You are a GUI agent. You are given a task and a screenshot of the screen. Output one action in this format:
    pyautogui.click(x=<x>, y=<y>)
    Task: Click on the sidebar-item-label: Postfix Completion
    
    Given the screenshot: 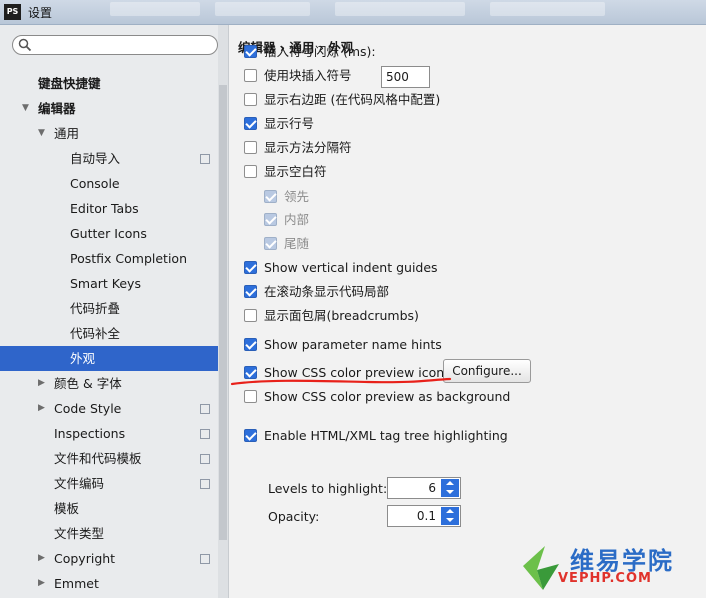 What is the action you would take?
    pyautogui.click(x=128, y=258)
    